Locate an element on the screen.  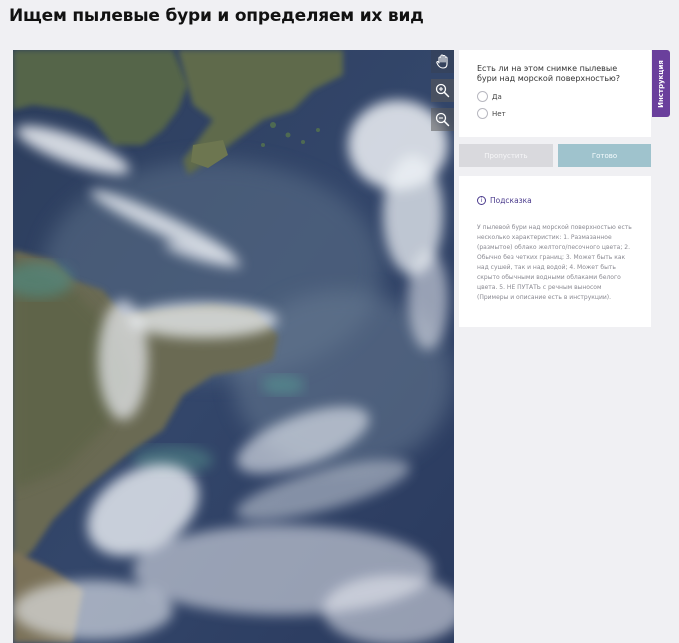
instructions-tab: Инструкция is located at coordinates (661, 83).